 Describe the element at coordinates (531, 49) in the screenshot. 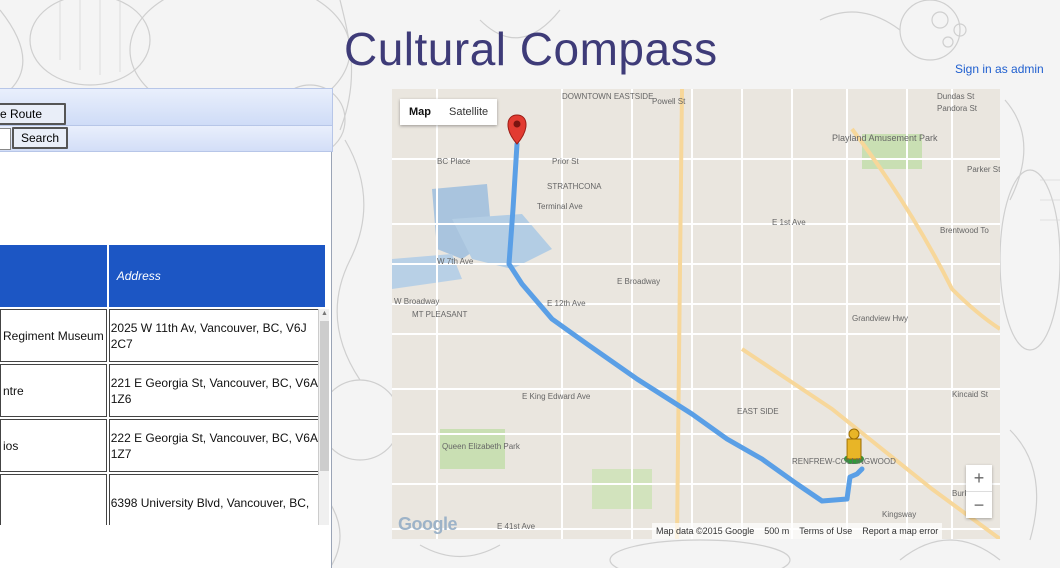

I see `page-title: Cultural Compass` at that location.